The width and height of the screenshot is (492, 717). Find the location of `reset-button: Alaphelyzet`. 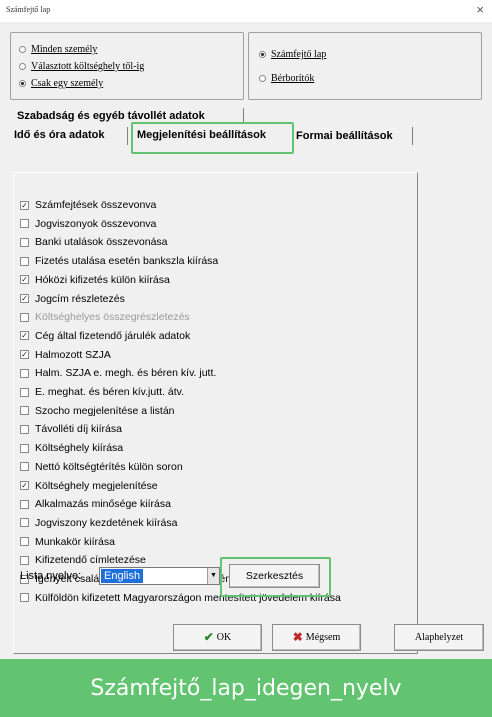

reset-button: Alaphelyzet is located at coordinates (439, 637).